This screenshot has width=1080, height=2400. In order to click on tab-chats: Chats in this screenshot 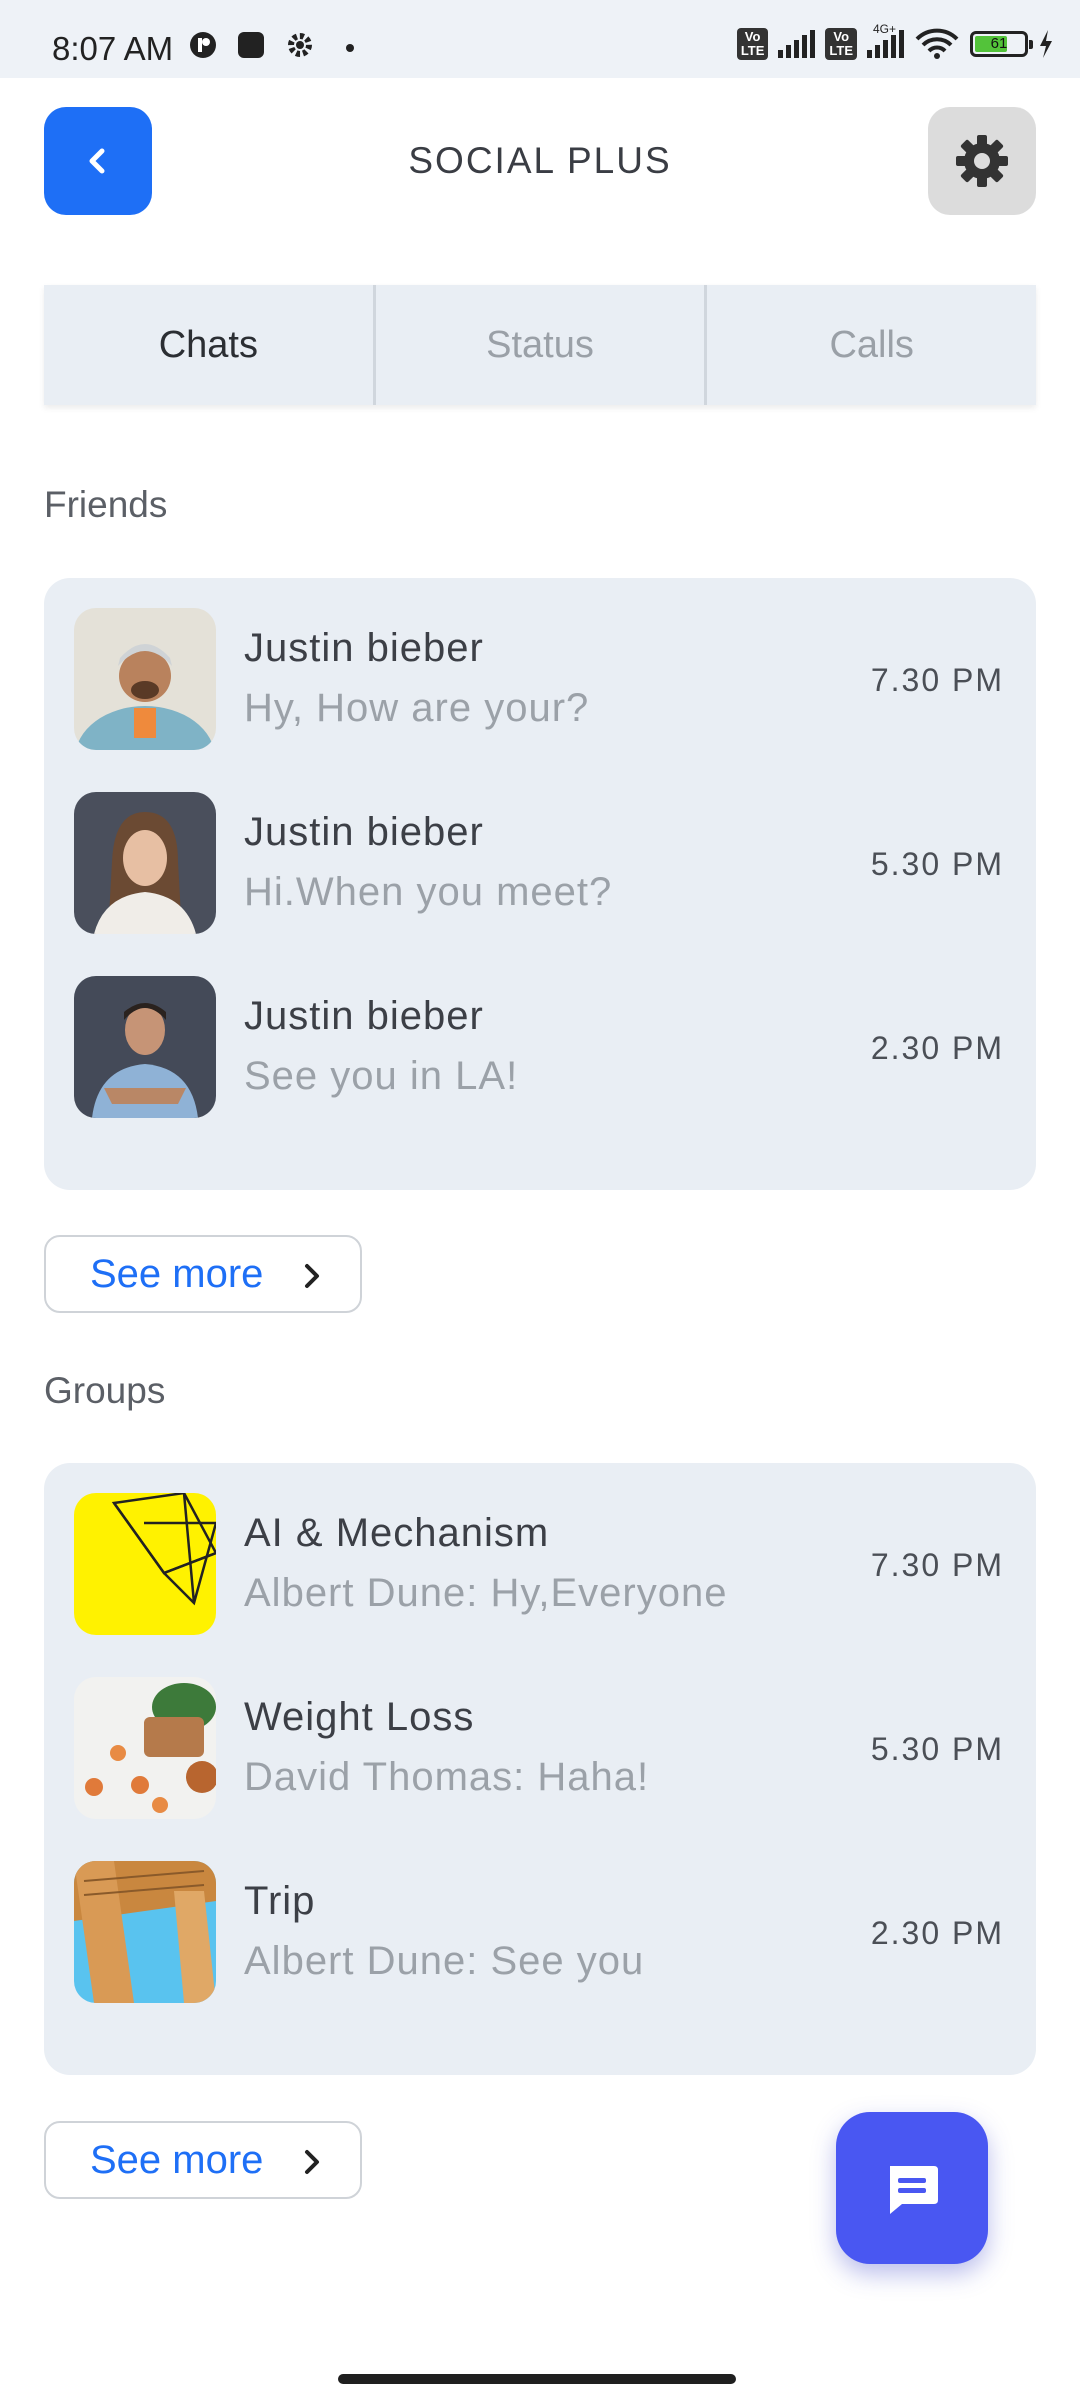, I will do `click(208, 345)`.